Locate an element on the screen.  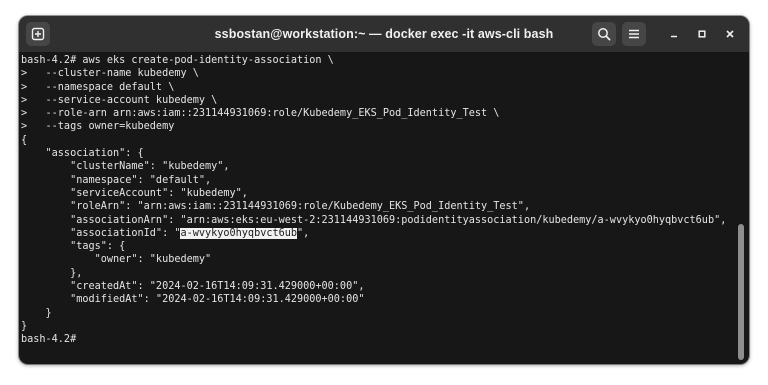
association-id-suffix: ", is located at coordinates (303, 233).